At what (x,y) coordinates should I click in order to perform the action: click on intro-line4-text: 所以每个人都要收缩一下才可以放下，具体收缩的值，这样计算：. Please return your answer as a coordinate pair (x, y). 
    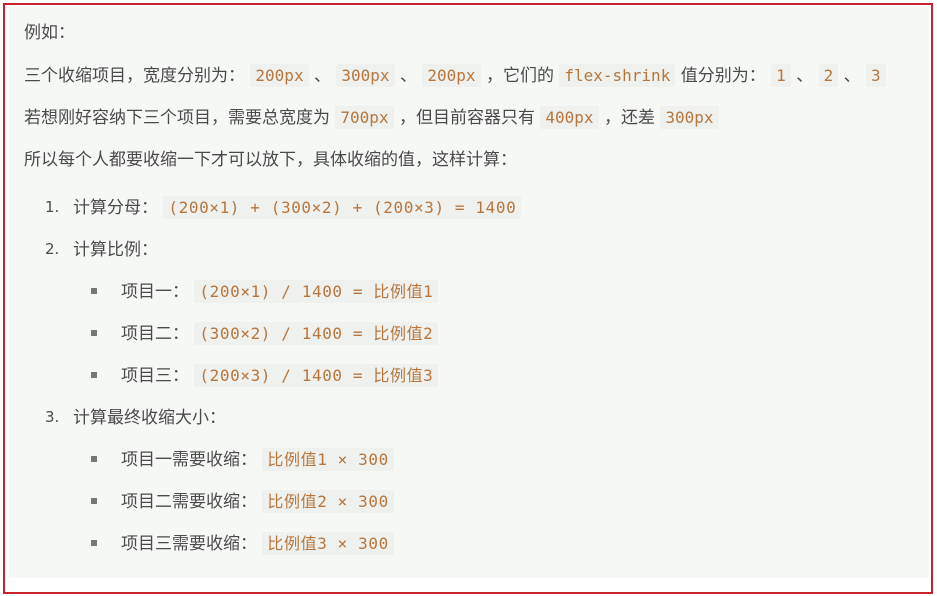
    Looking at the image, I should click on (270, 160).